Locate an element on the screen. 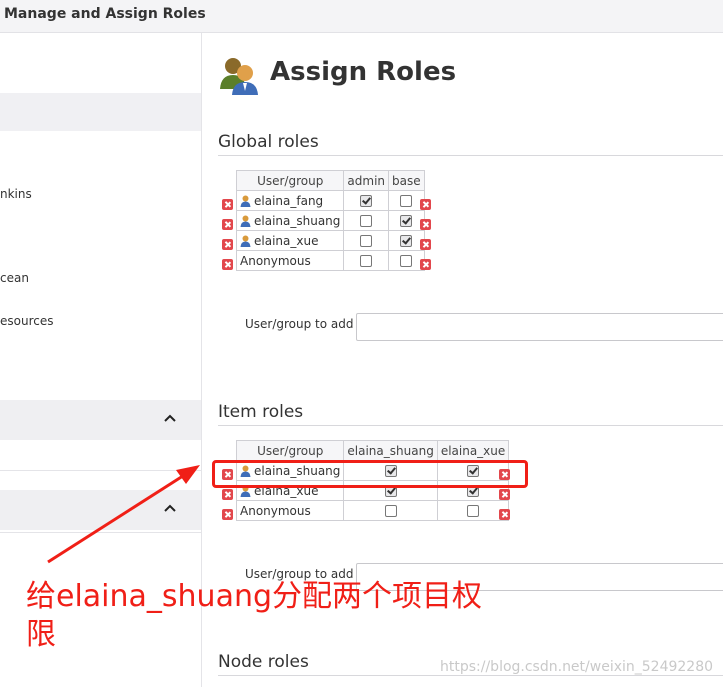  window-title: Manage and Assign Roles is located at coordinates (105, 14).